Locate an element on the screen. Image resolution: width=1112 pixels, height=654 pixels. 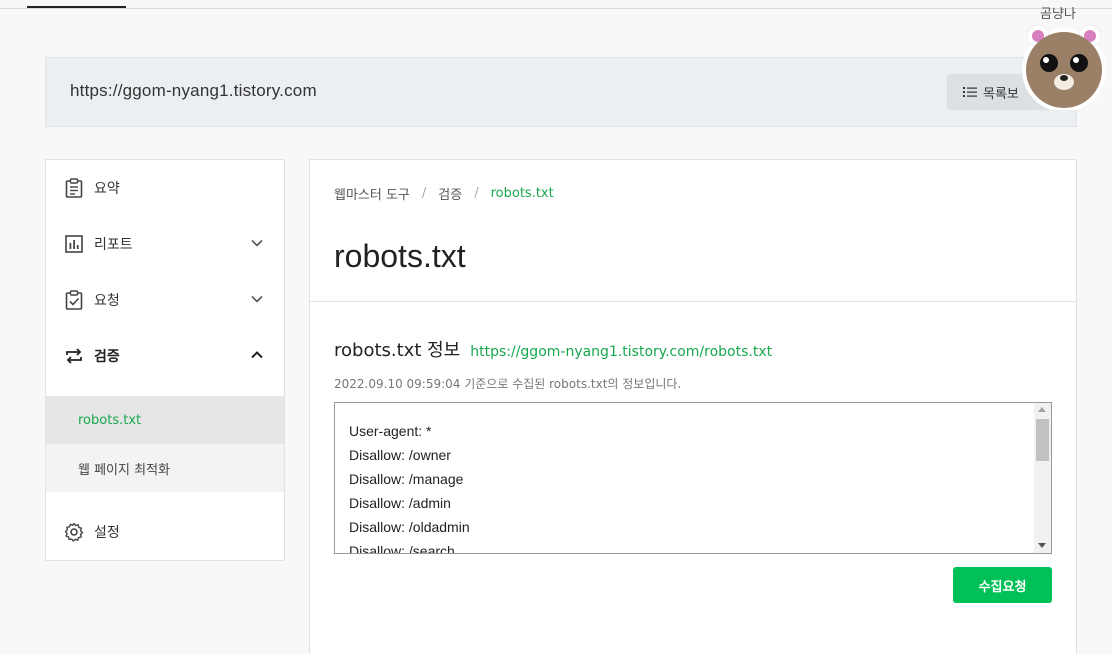
list-view-label: 목록보 is located at coordinates (1001, 94).